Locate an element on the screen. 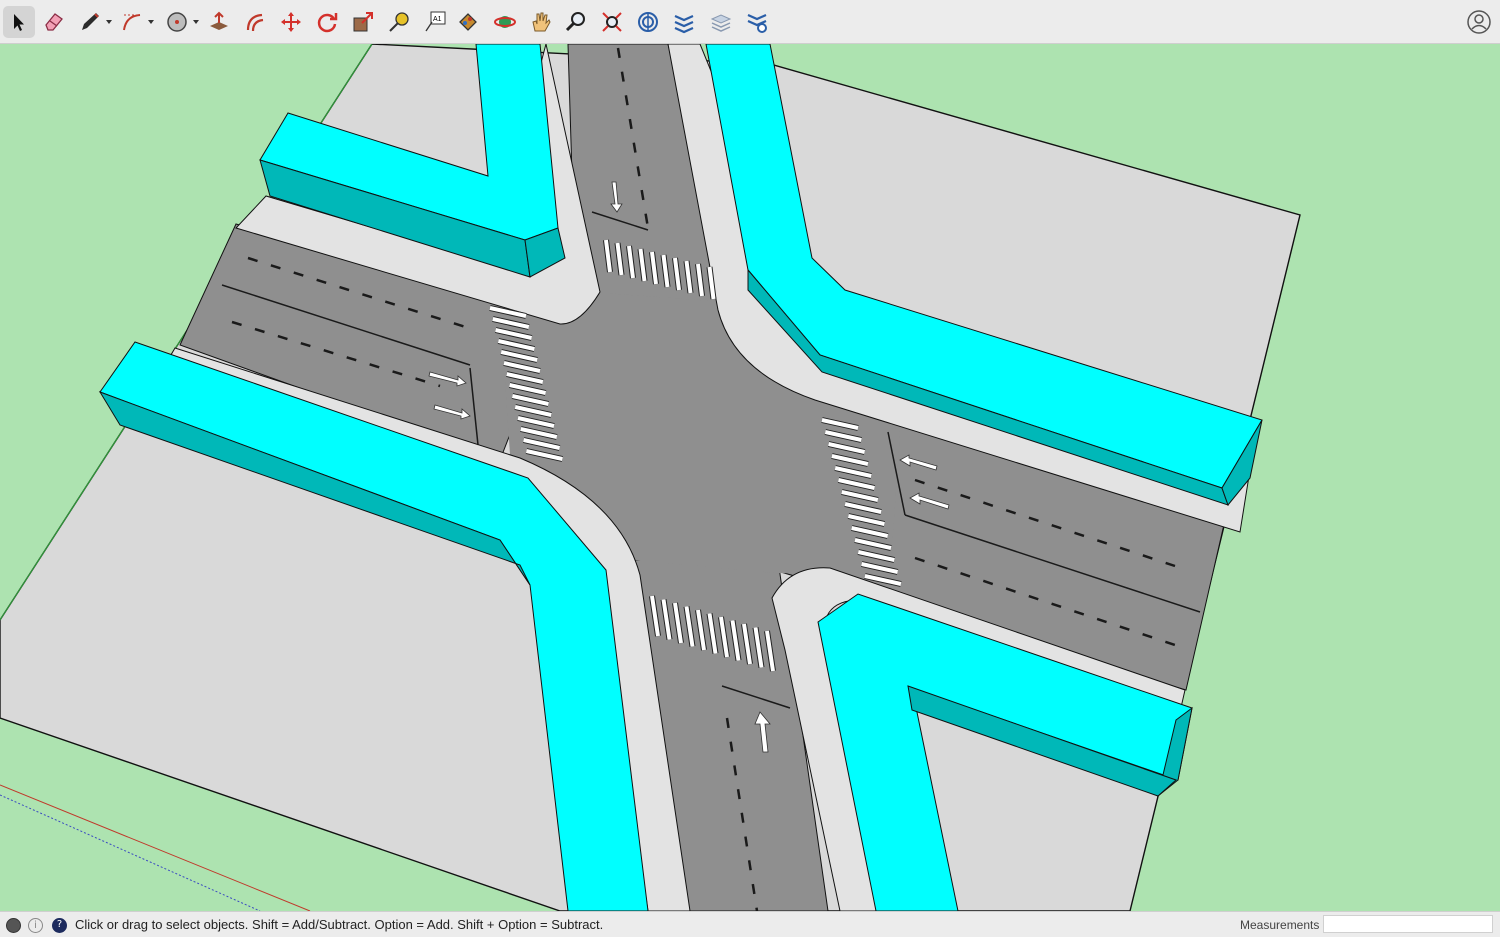  shape-tool-menu-caret is located at coordinates (196, 22).